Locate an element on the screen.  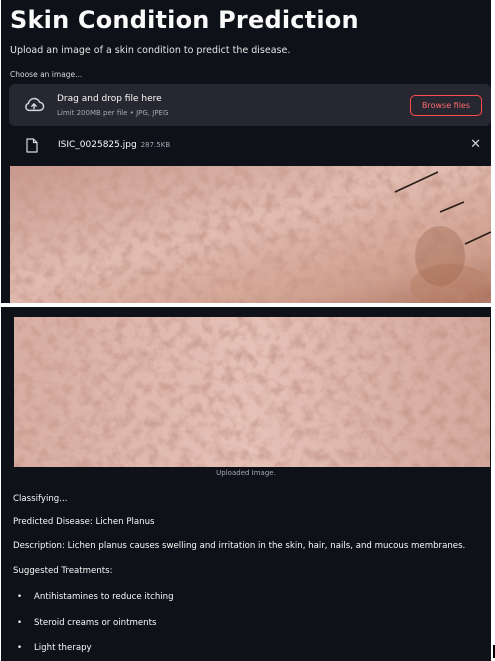
treatment-text: Steroid creams or ointments is located at coordinates (95, 623).